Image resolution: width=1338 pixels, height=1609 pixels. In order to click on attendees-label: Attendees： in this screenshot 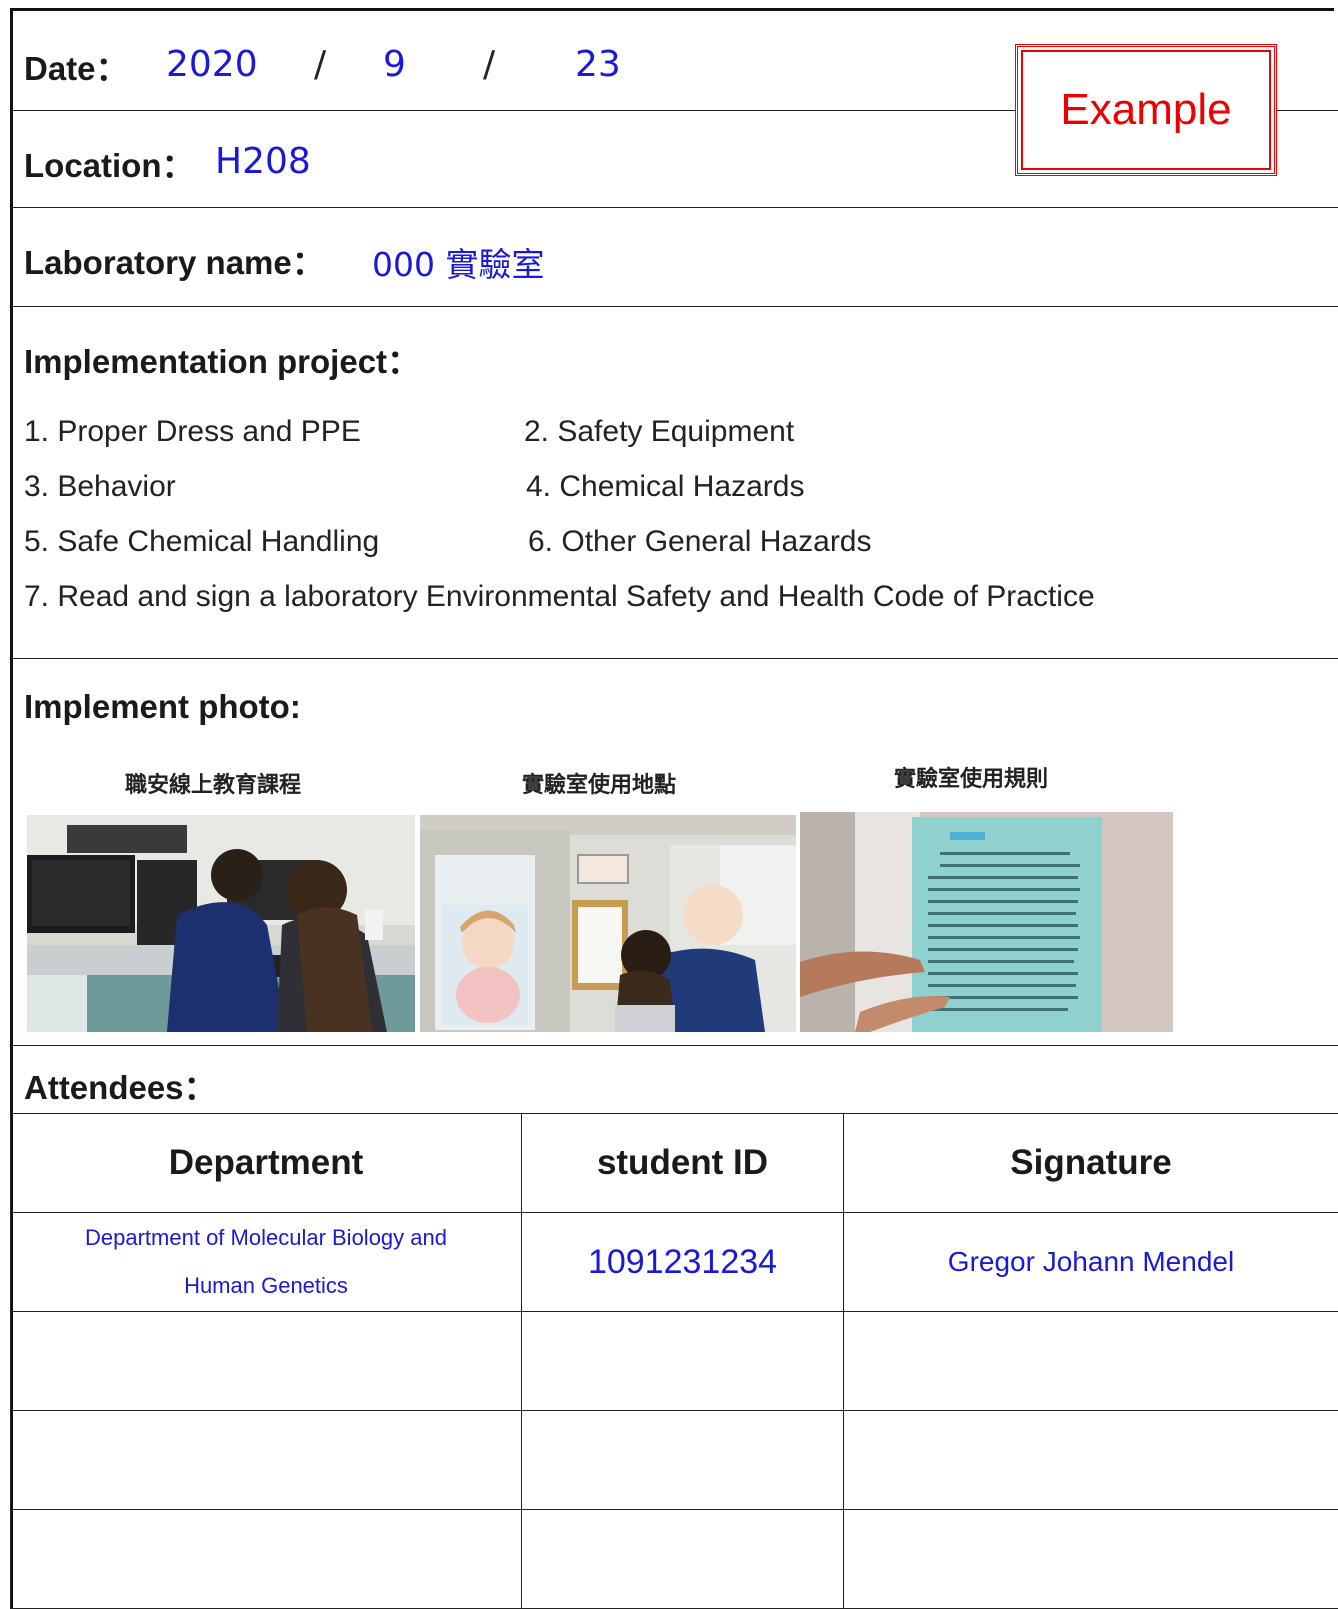, I will do `click(120, 1085)`.